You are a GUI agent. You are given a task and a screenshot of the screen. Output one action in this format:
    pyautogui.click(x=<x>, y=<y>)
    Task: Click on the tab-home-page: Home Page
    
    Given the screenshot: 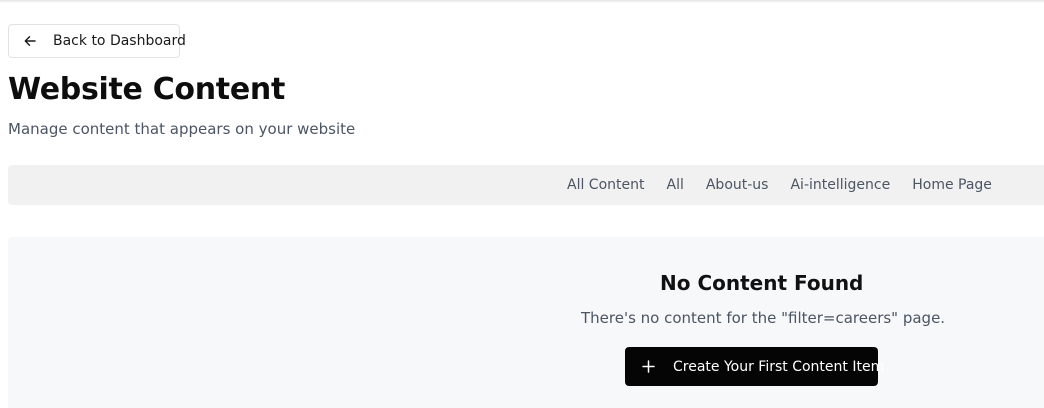 What is the action you would take?
    pyautogui.click(x=952, y=185)
    